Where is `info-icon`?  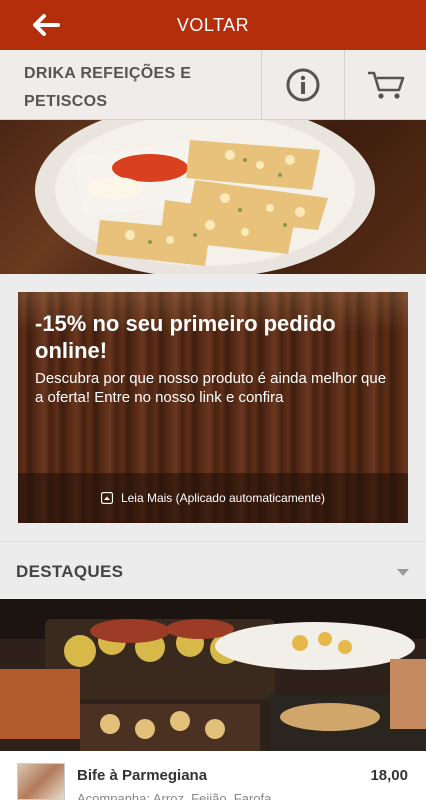
info-icon is located at coordinates (302, 85).